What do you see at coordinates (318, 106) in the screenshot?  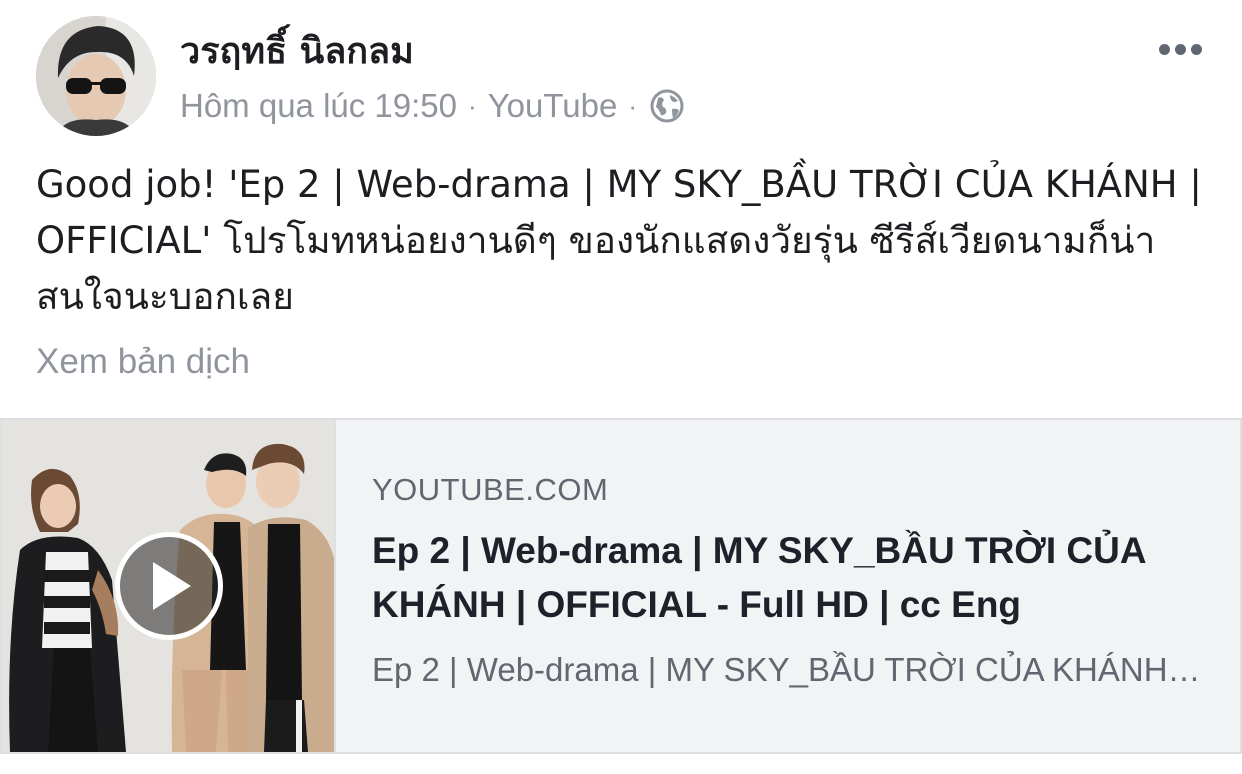 I see `post-time: Hôm qua lúc 19:50` at bounding box center [318, 106].